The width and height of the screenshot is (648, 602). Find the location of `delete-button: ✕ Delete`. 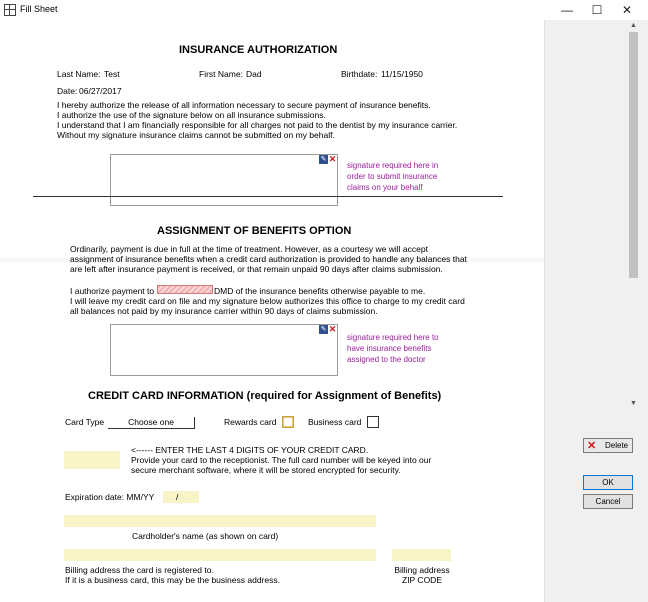

delete-button: ✕ Delete is located at coordinates (608, 445).